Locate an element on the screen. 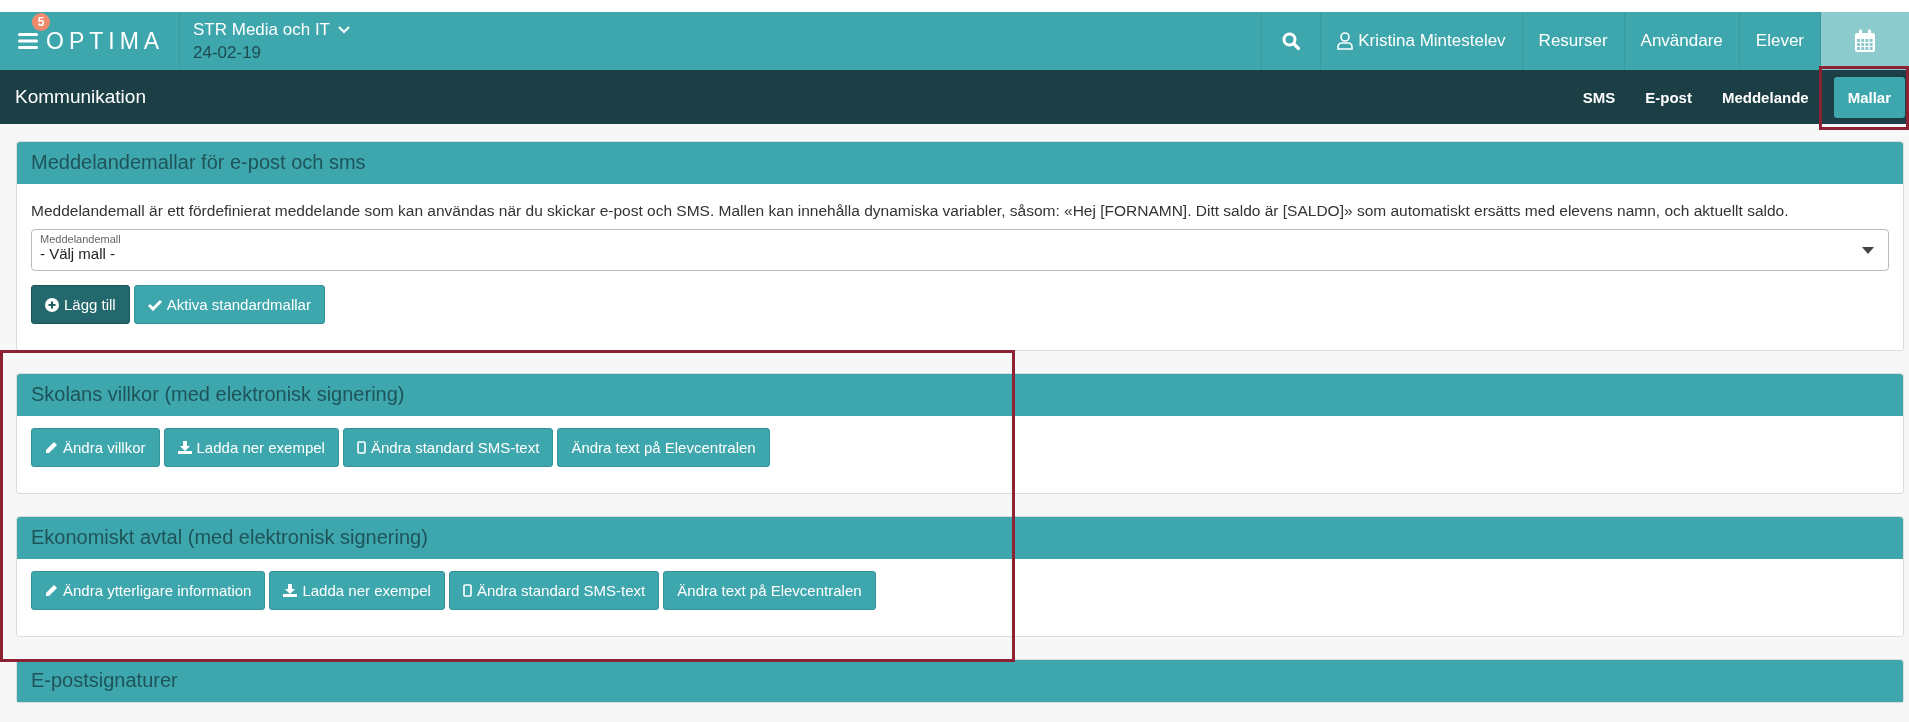 This screenshot has height=722, width=1909. panel-header: Ekonomiskt avtal (med elektronisk signering) is located at coordinates (960, 538).